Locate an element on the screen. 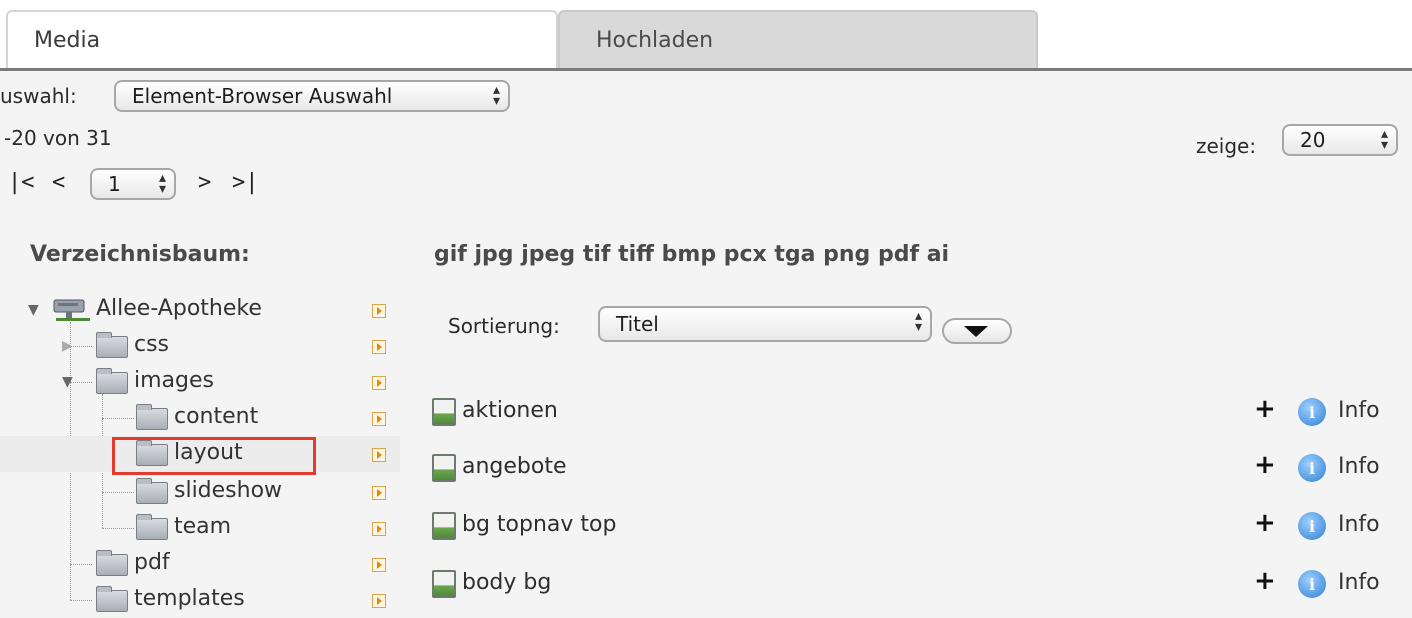 This screenshot has height=618, width=1412. tree-item-templates: templates is located at coordinates (200, 600).